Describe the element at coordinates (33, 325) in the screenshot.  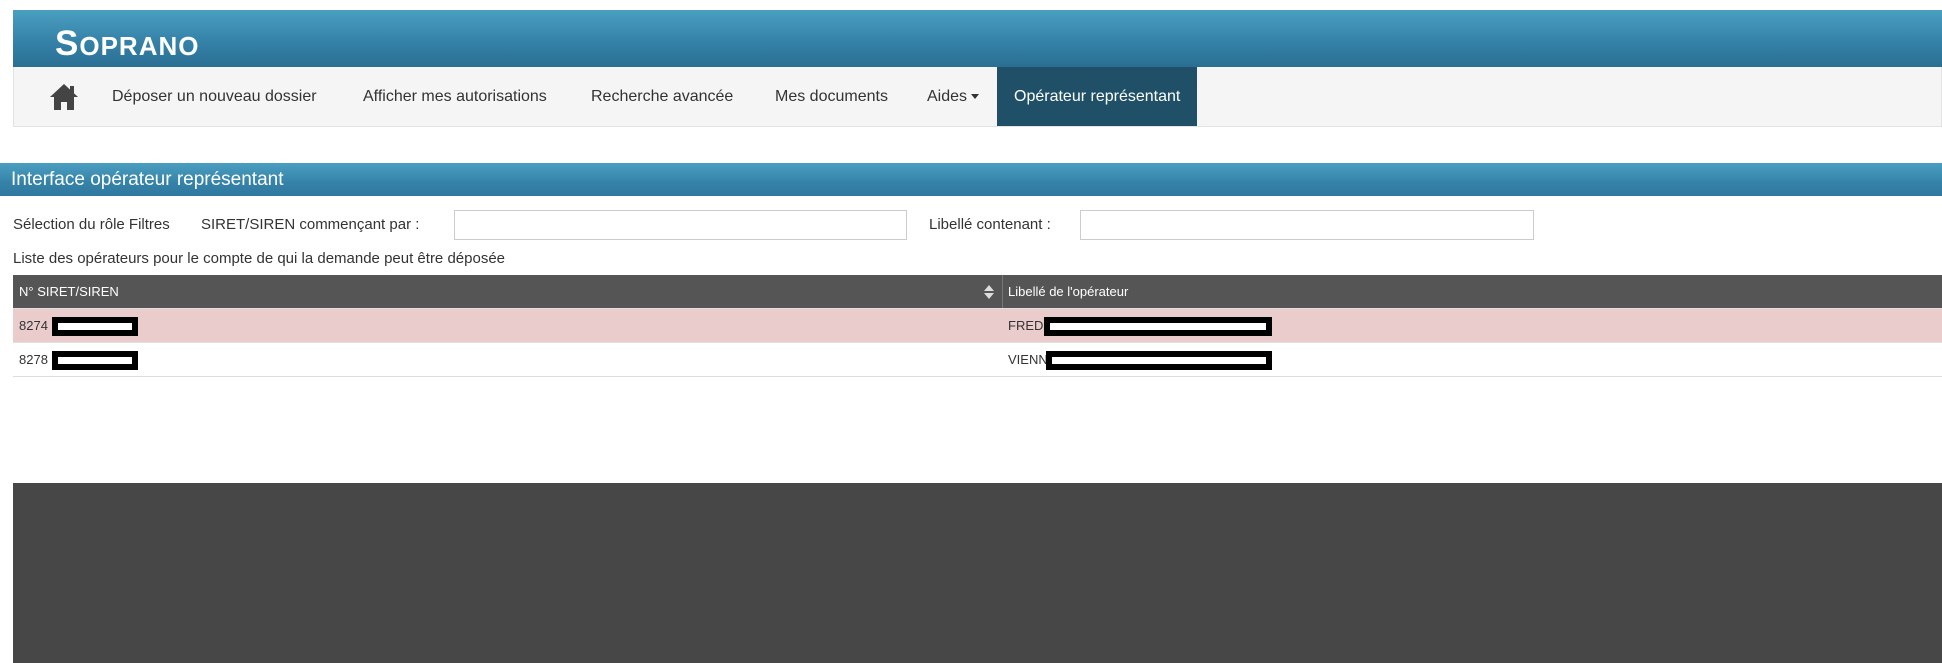
I see `siret-cell: 8274` at that location.